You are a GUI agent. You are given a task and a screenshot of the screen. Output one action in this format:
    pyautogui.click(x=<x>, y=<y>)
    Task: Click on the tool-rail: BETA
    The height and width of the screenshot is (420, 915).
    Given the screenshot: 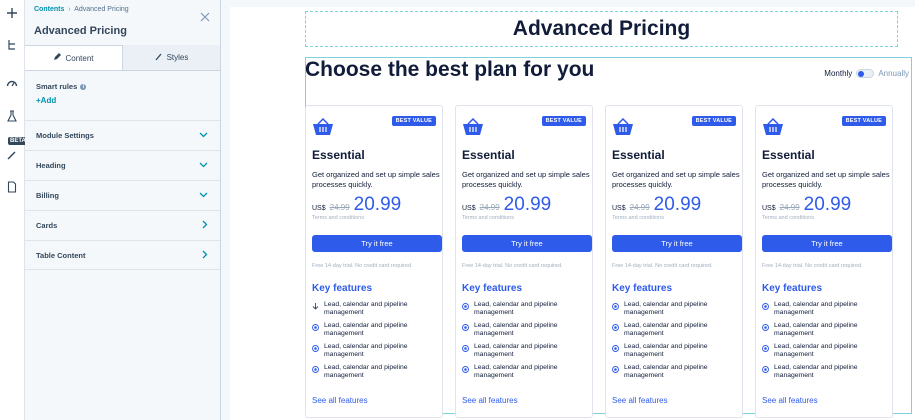 What is the action you would take?
    pyautogui.click(x=14, y=210)
    